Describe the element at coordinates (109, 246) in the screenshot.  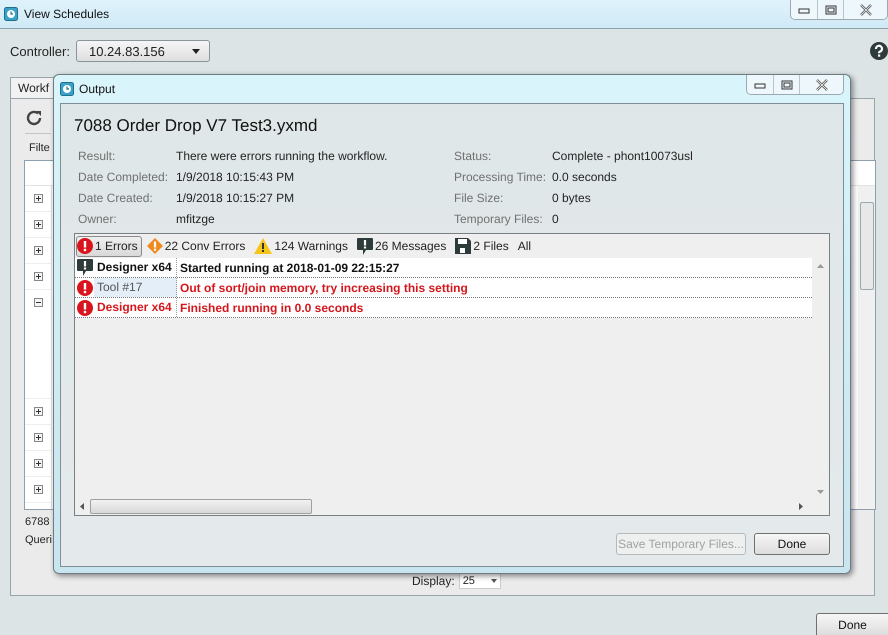
I see `filter-button: 1 Errors` at that location.